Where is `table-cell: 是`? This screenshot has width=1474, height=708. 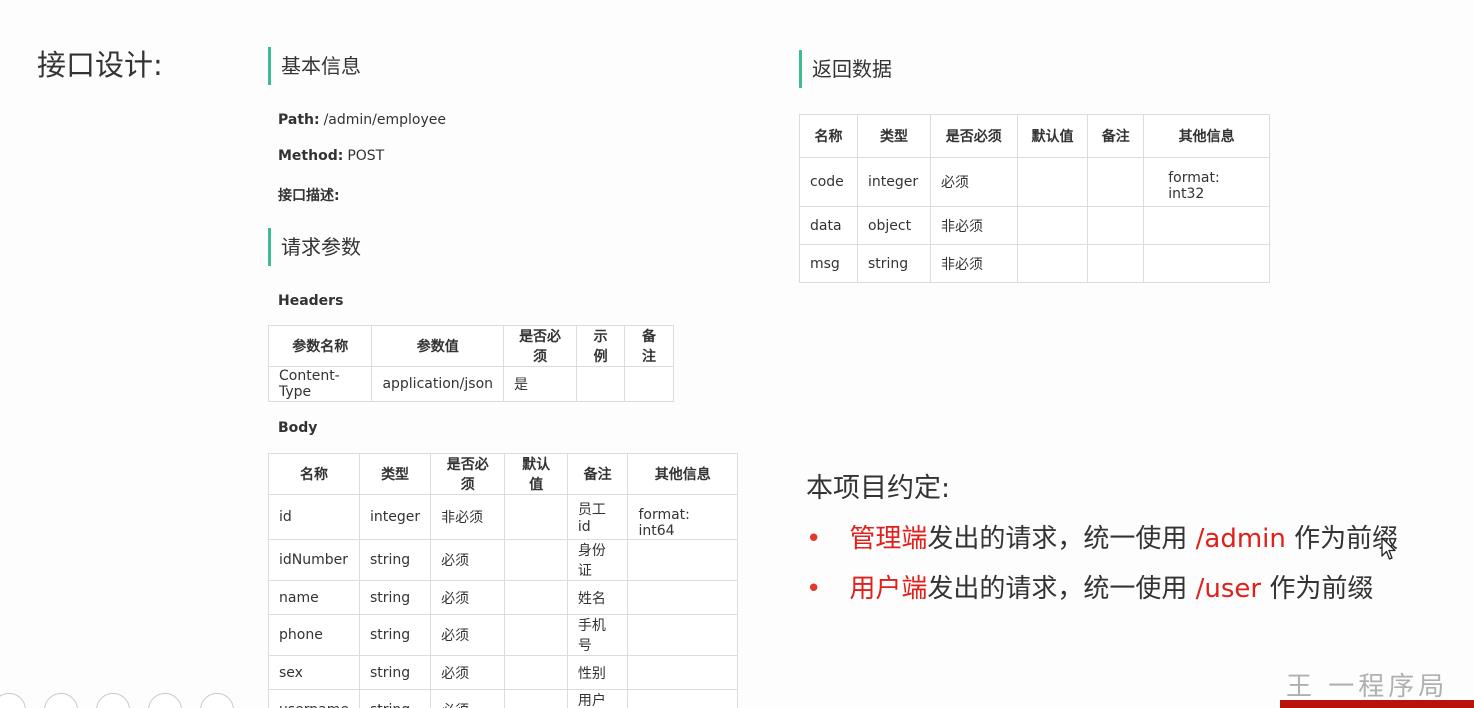 table-cell: 是 is located at coordinates (540, 384).